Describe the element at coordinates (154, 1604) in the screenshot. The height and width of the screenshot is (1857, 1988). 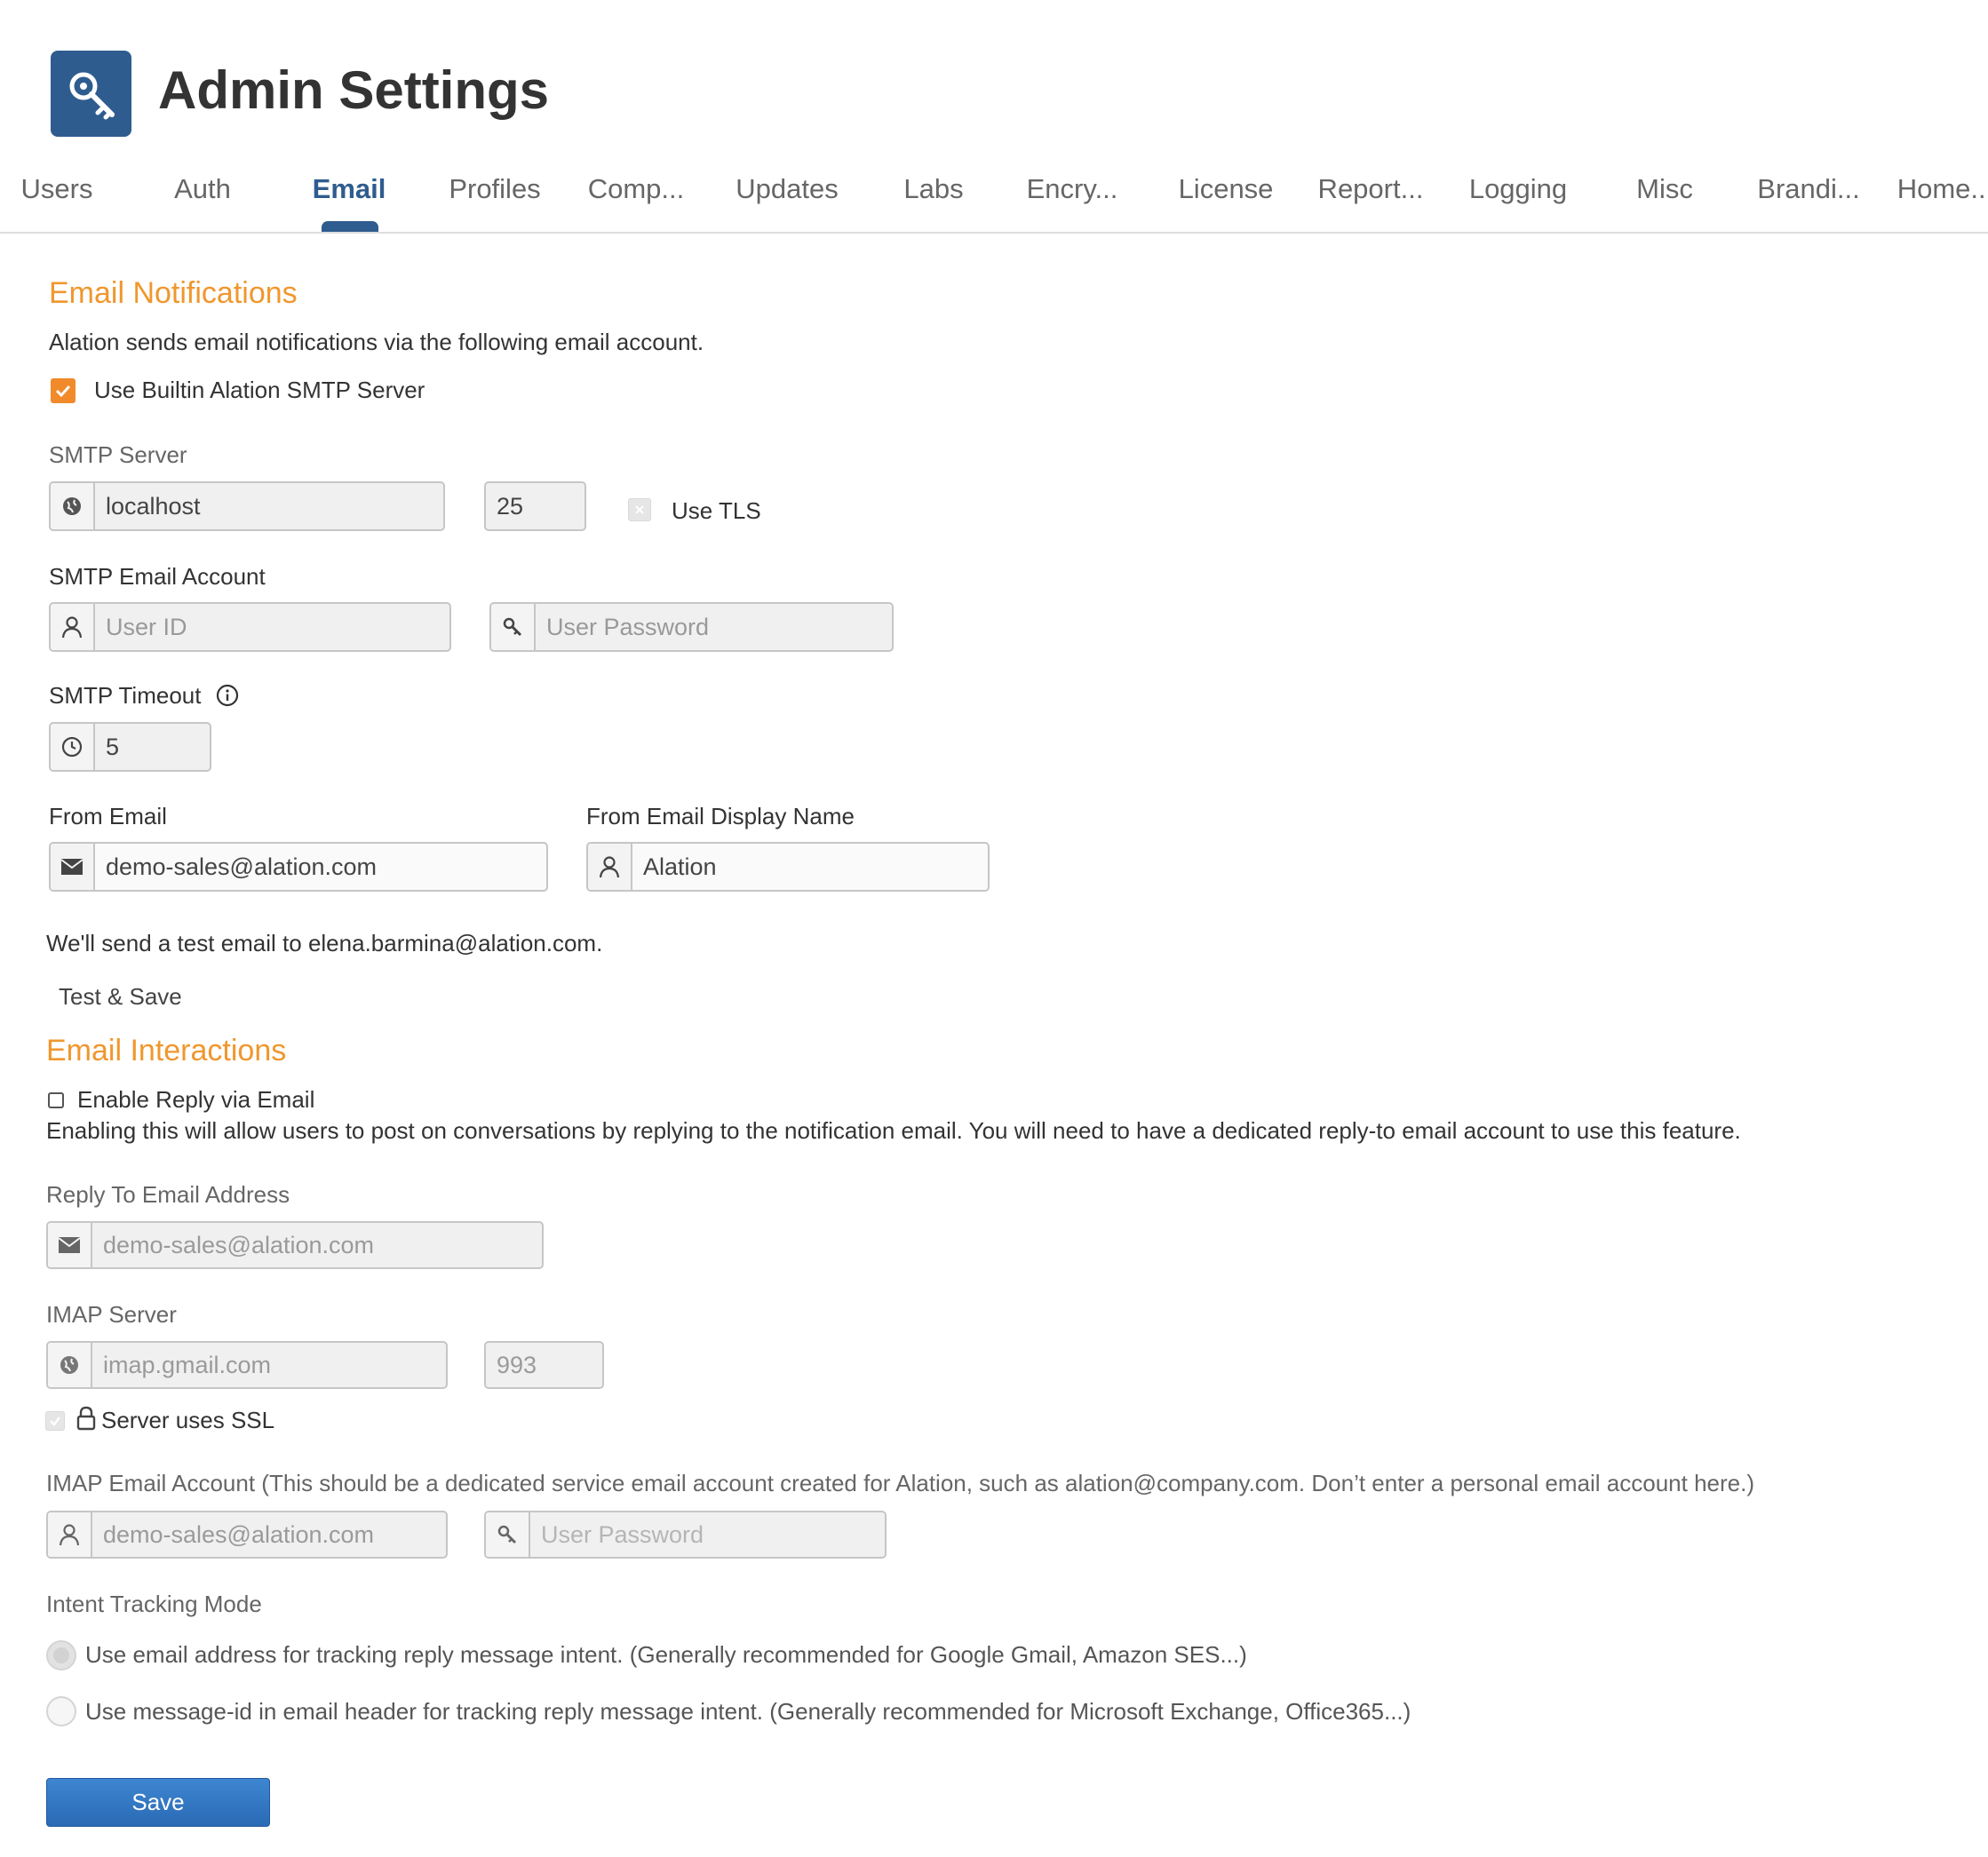
I see `intent-mode-label: Intent Tracking Mode` at that location.